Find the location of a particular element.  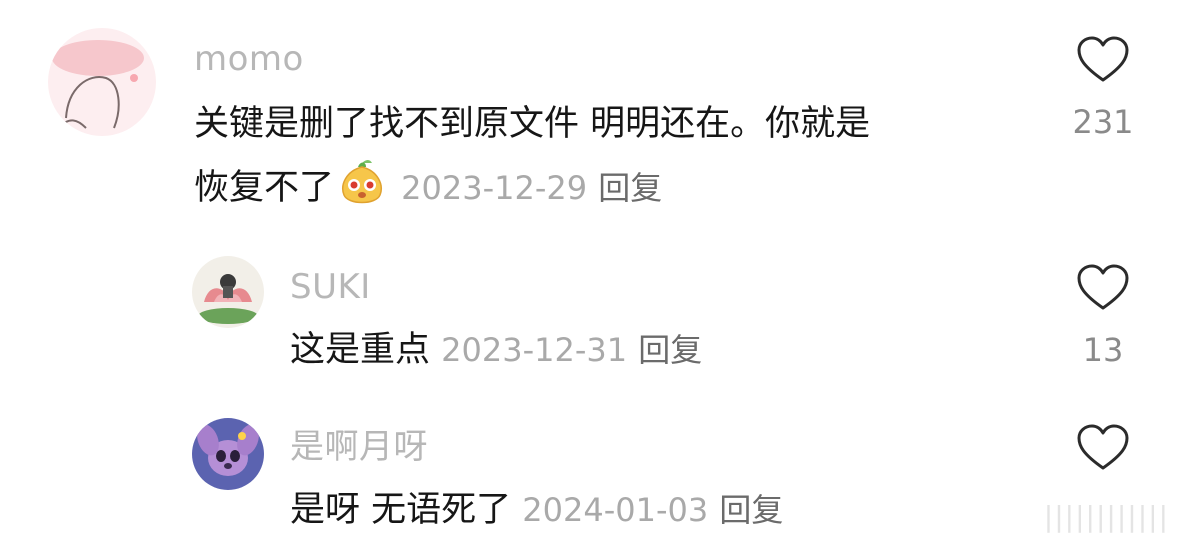

like-count: 231 is located at coordinates (1103, 122).